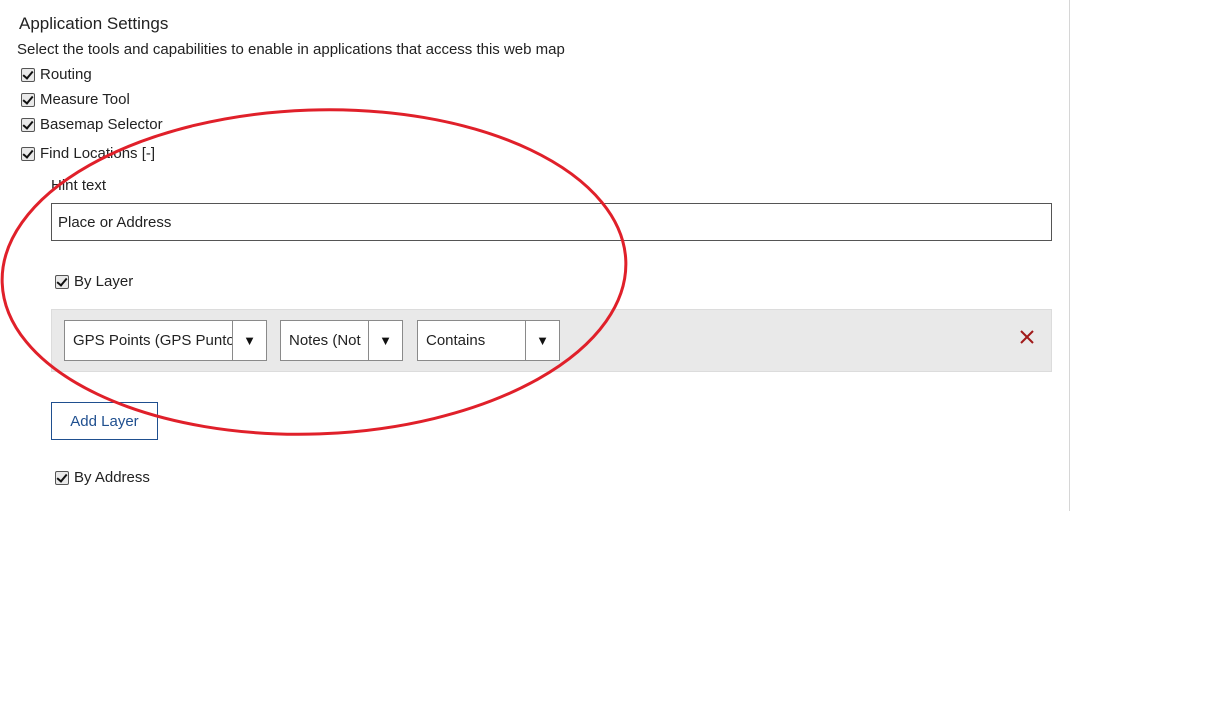  Describe the element at coordinates (62, 281) in the screenshot. I see `by-layer-checkbox` at that location.